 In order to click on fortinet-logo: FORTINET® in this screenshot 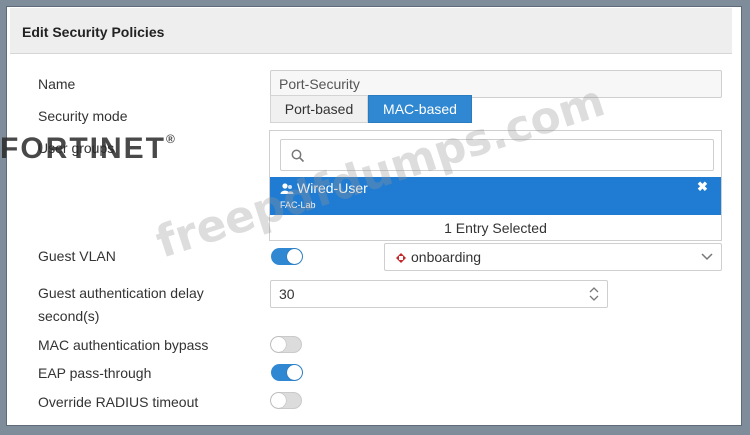, I will do `click(88, 149)`.